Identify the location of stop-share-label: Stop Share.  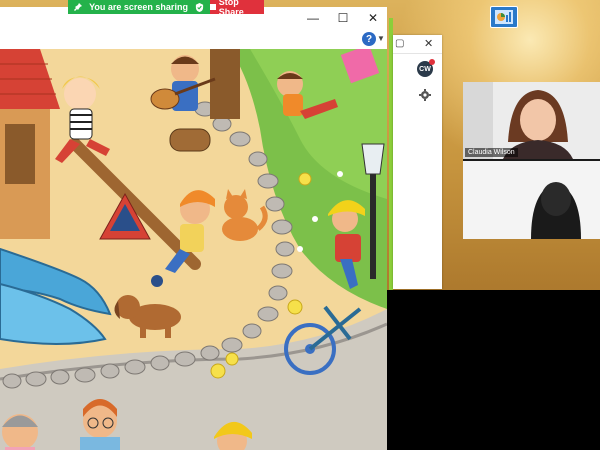
(231, 8).